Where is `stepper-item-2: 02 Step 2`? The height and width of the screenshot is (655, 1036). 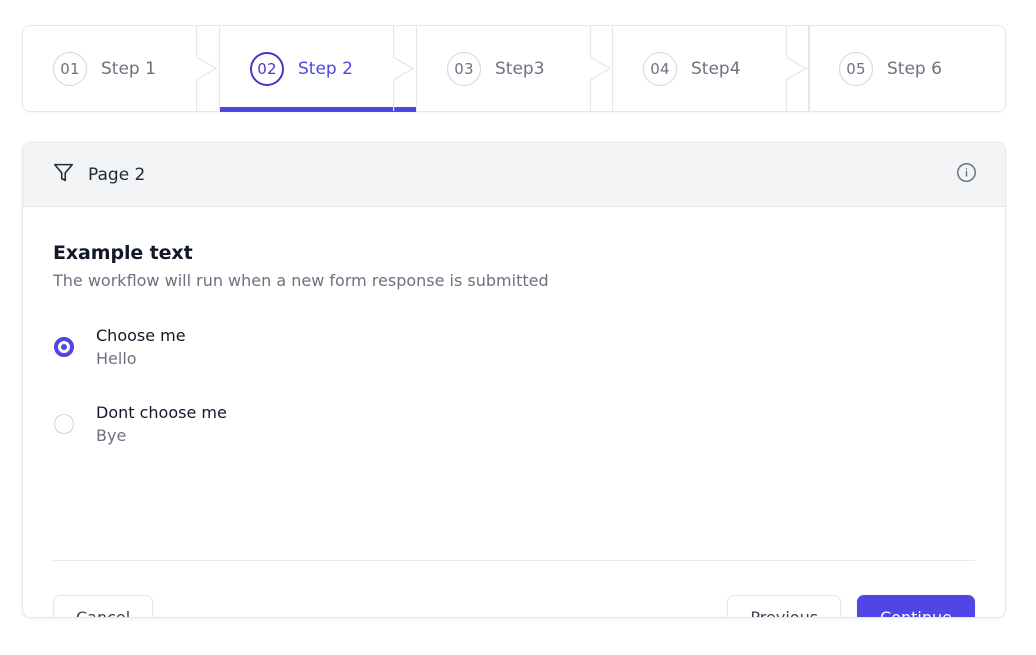
stepper-item-2: 02 Step 2 is located at coordinates (318, 69).